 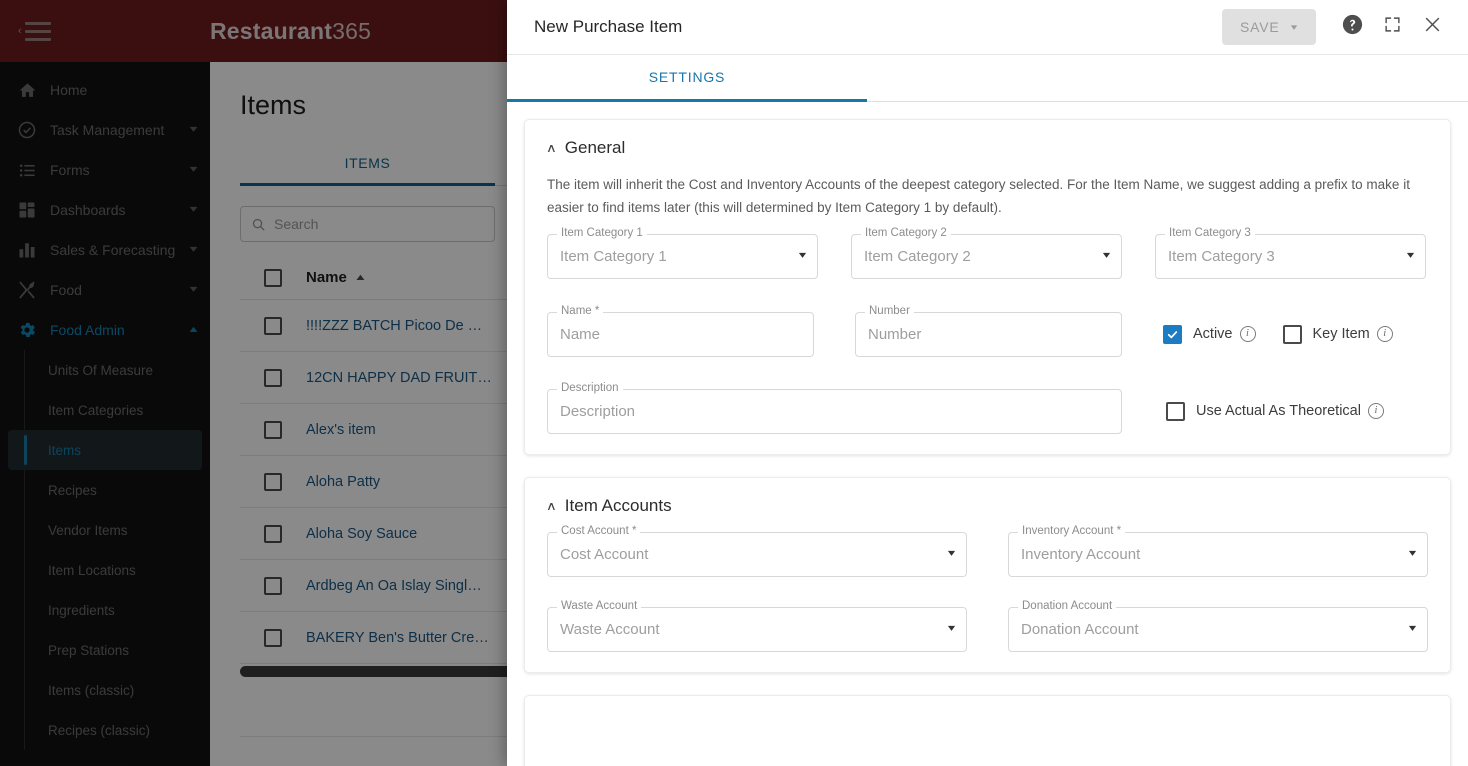 I want to click on item-category-3-label: Item Category 3, so click(x=1210, y=232).